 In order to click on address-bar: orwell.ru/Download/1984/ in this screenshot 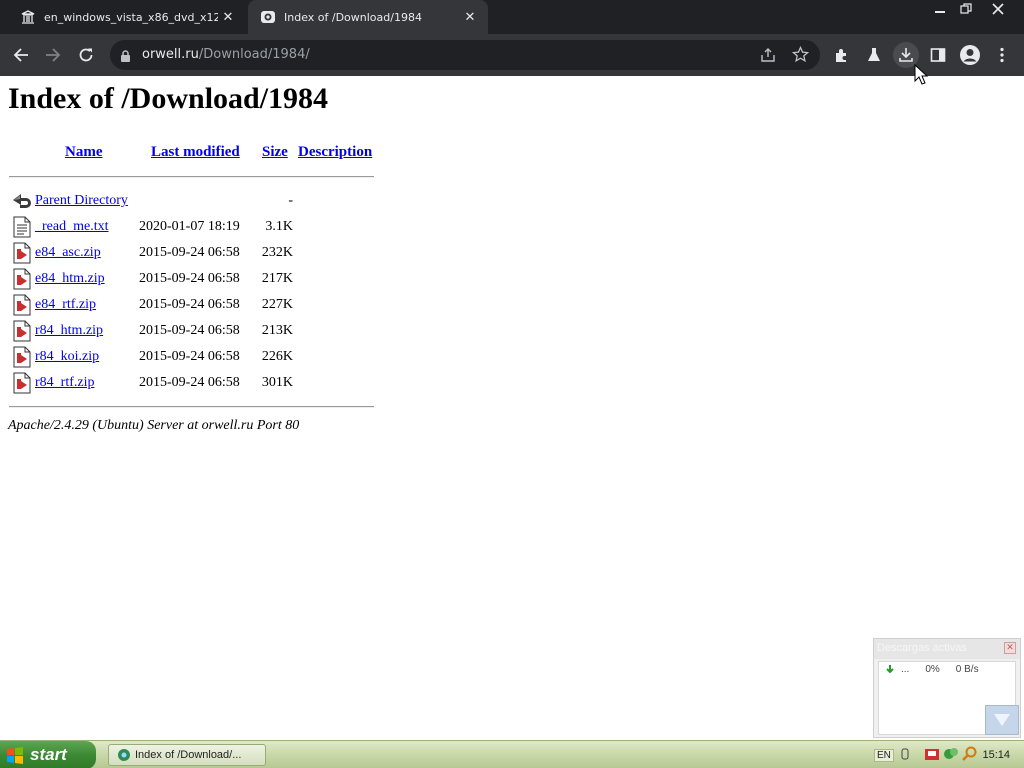, I will do `click(465, 55)`.